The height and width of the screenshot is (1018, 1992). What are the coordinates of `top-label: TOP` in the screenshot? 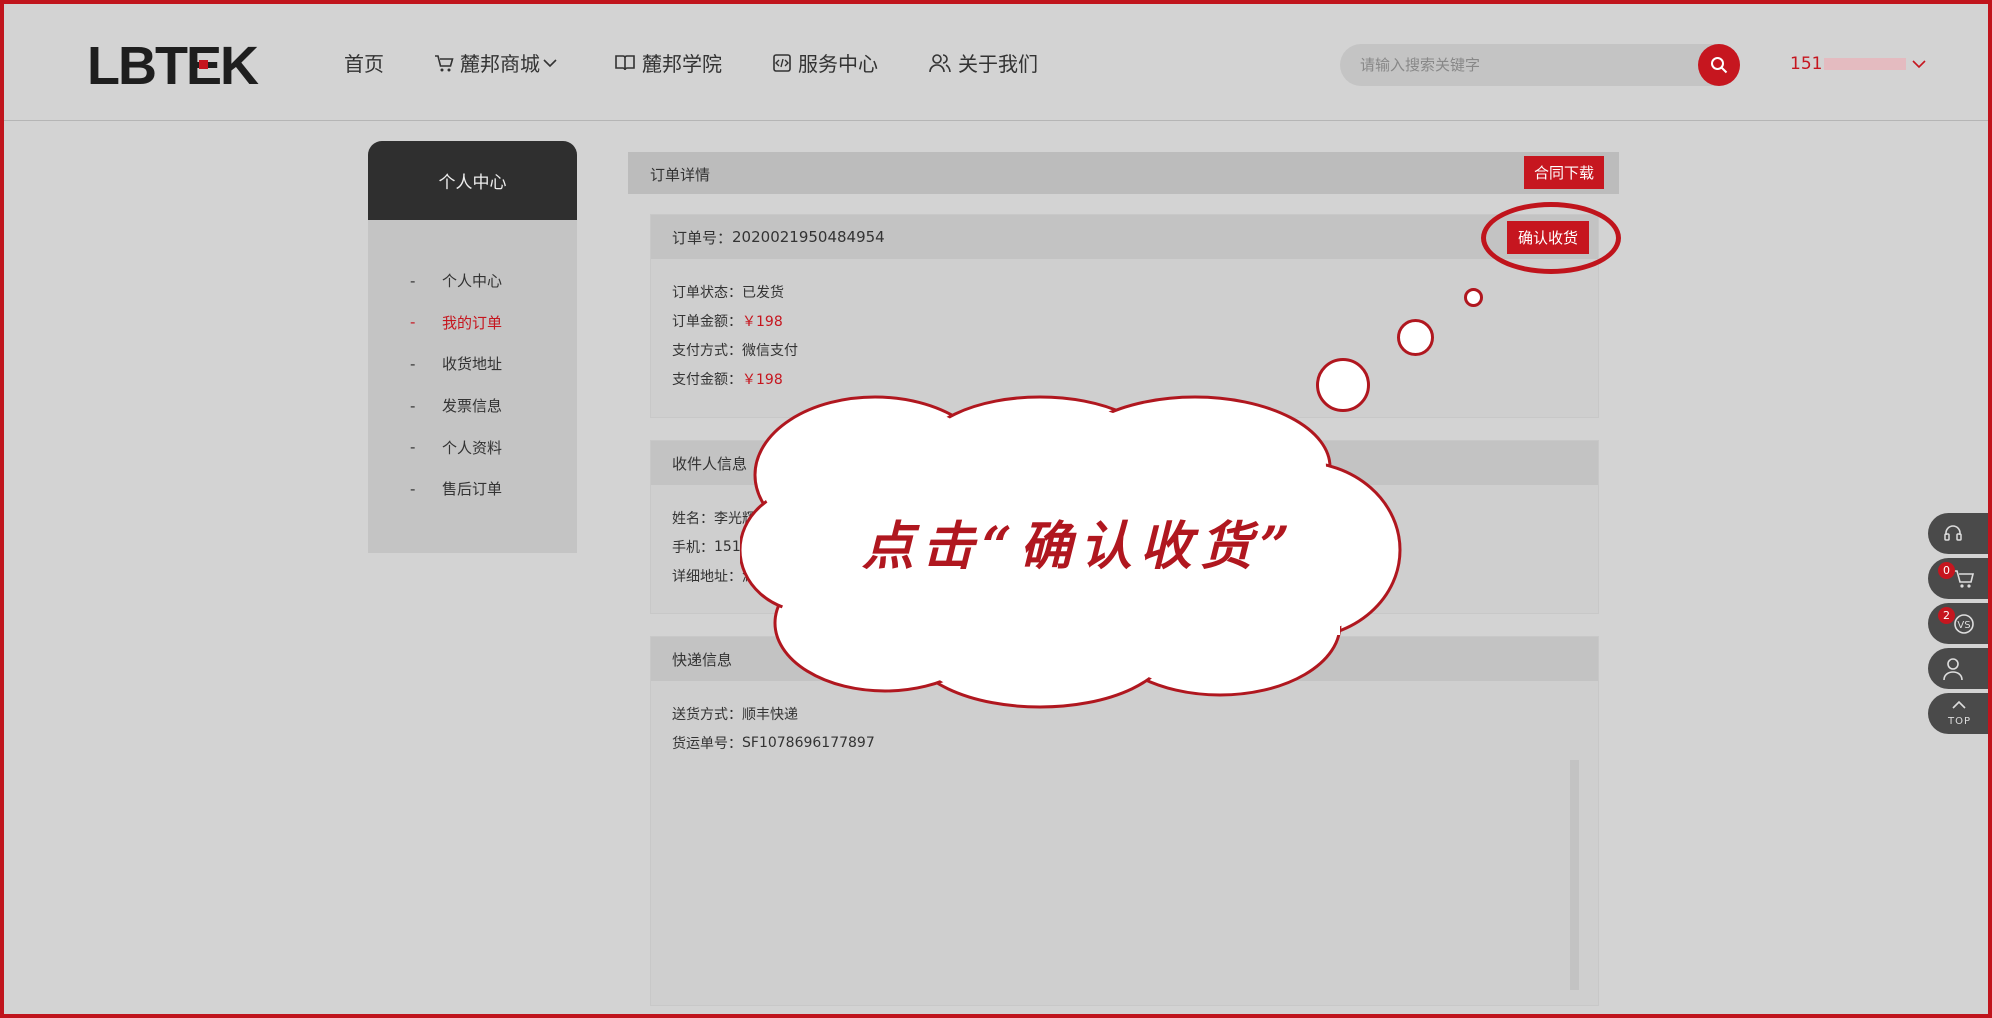 It's located at (1960, 721).